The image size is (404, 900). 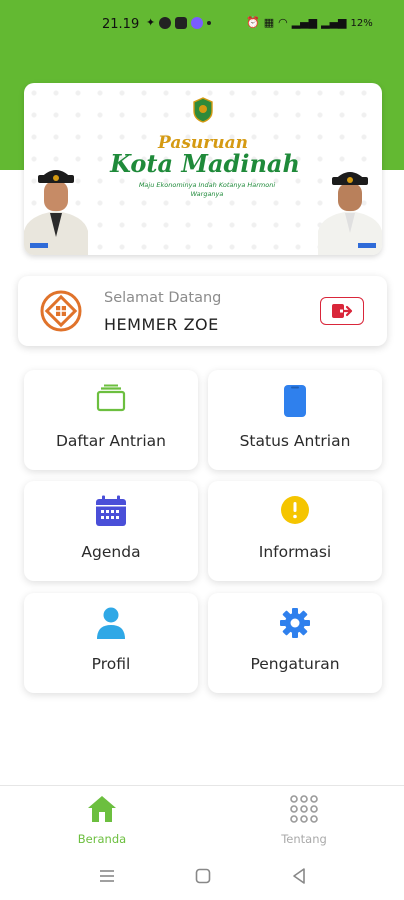 What do you see at coordinates (111, 398) in the screenshot?
I see `card-stack-icon` at bounding box center [111, 398].